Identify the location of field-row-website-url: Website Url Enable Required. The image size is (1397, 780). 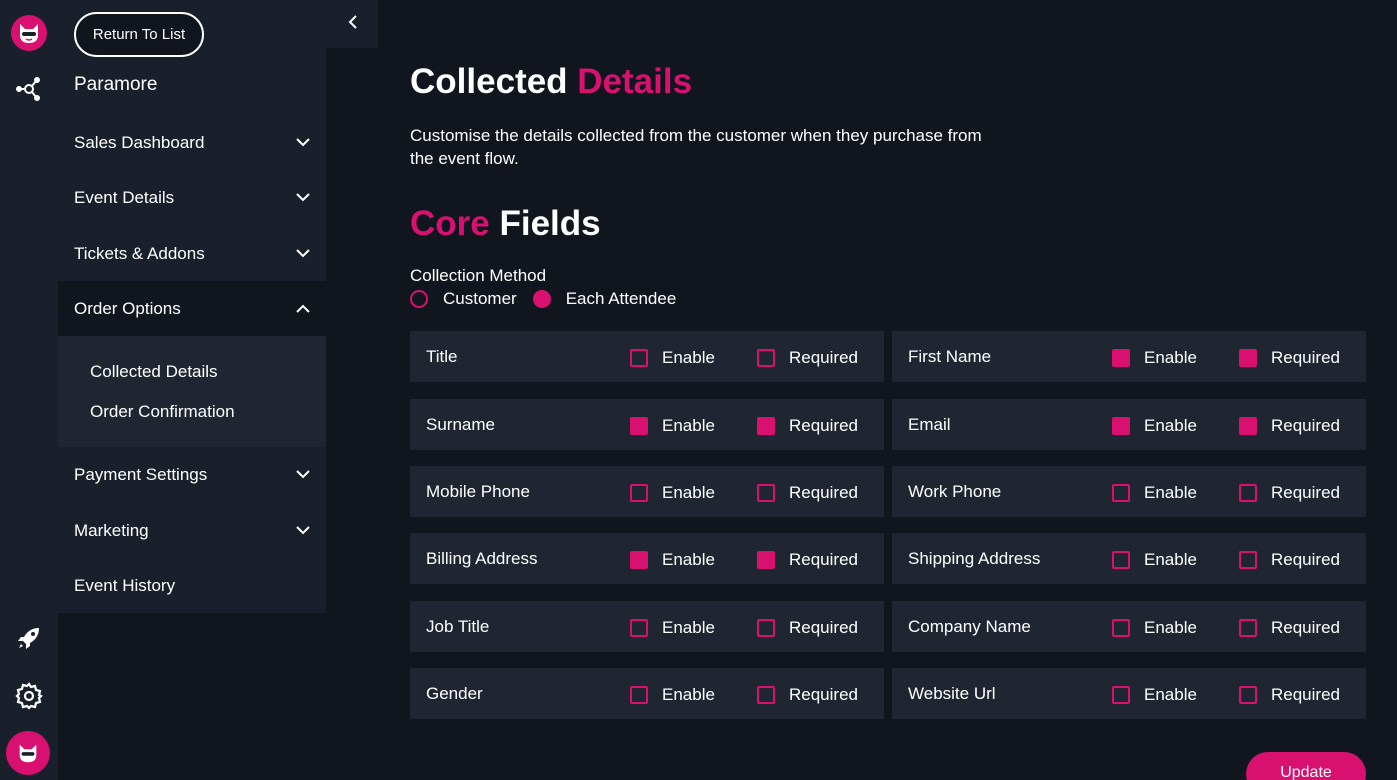
(1129, 693).